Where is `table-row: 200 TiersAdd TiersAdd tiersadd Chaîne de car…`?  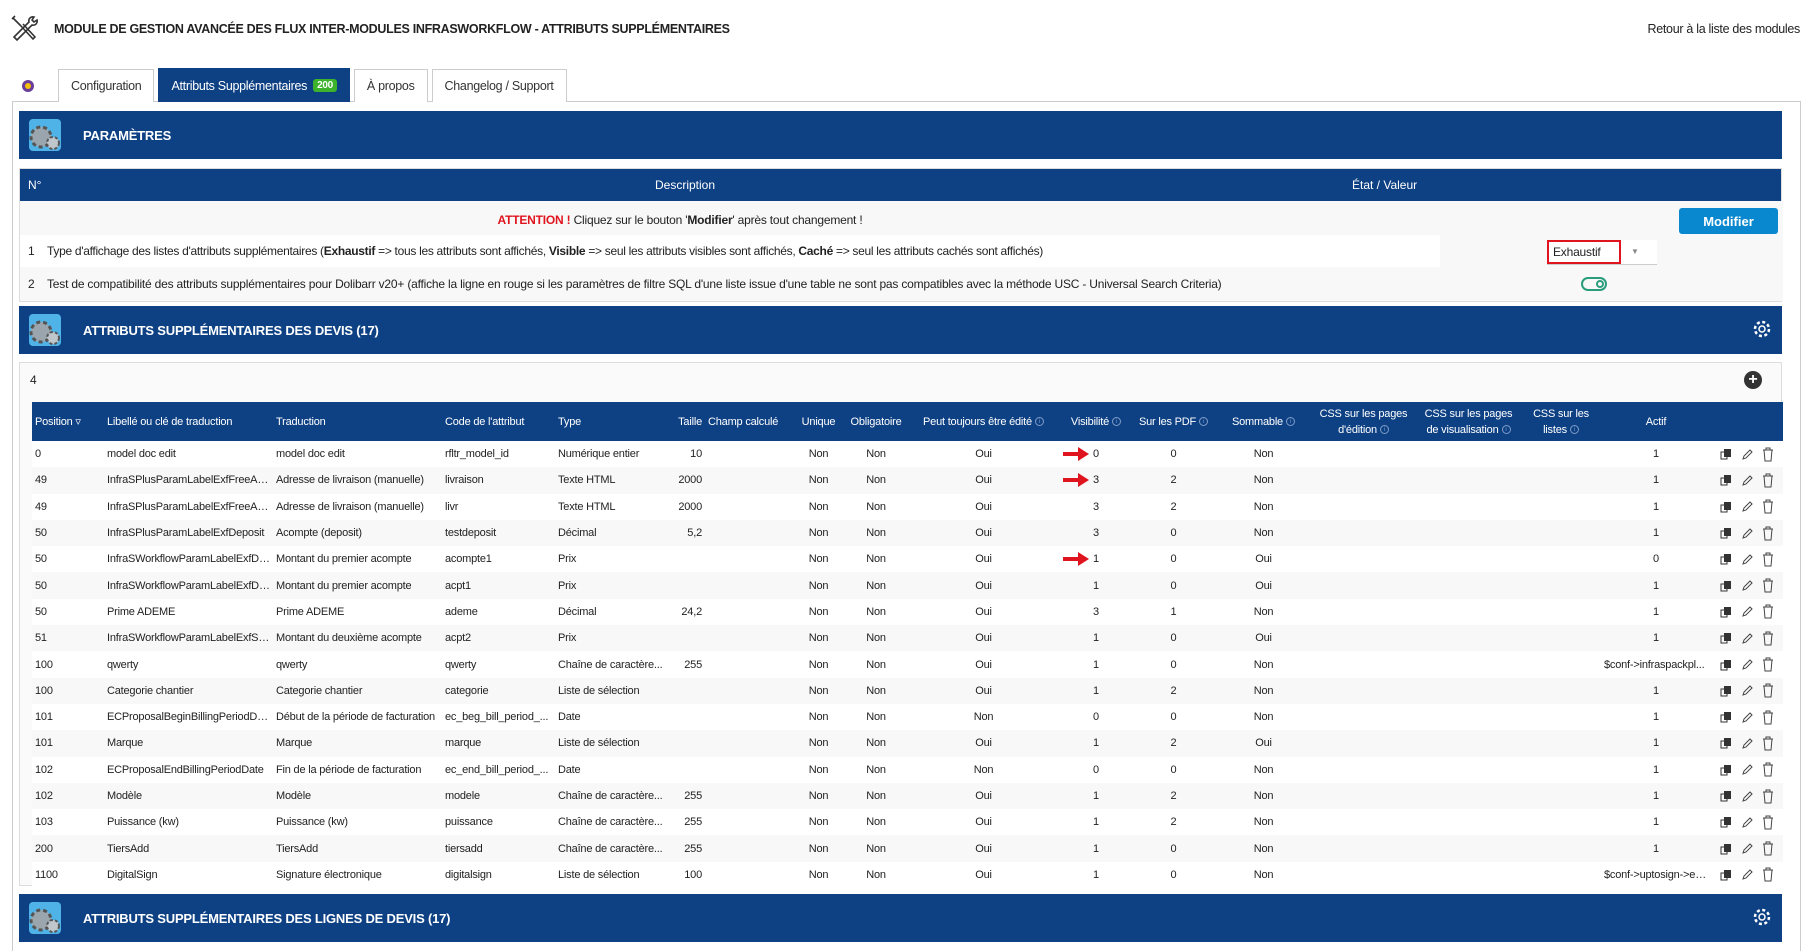 table-row: 200 TiersAdd TiersAdd tiersadd Chaîne de car… is located at coordinates (907, 848).